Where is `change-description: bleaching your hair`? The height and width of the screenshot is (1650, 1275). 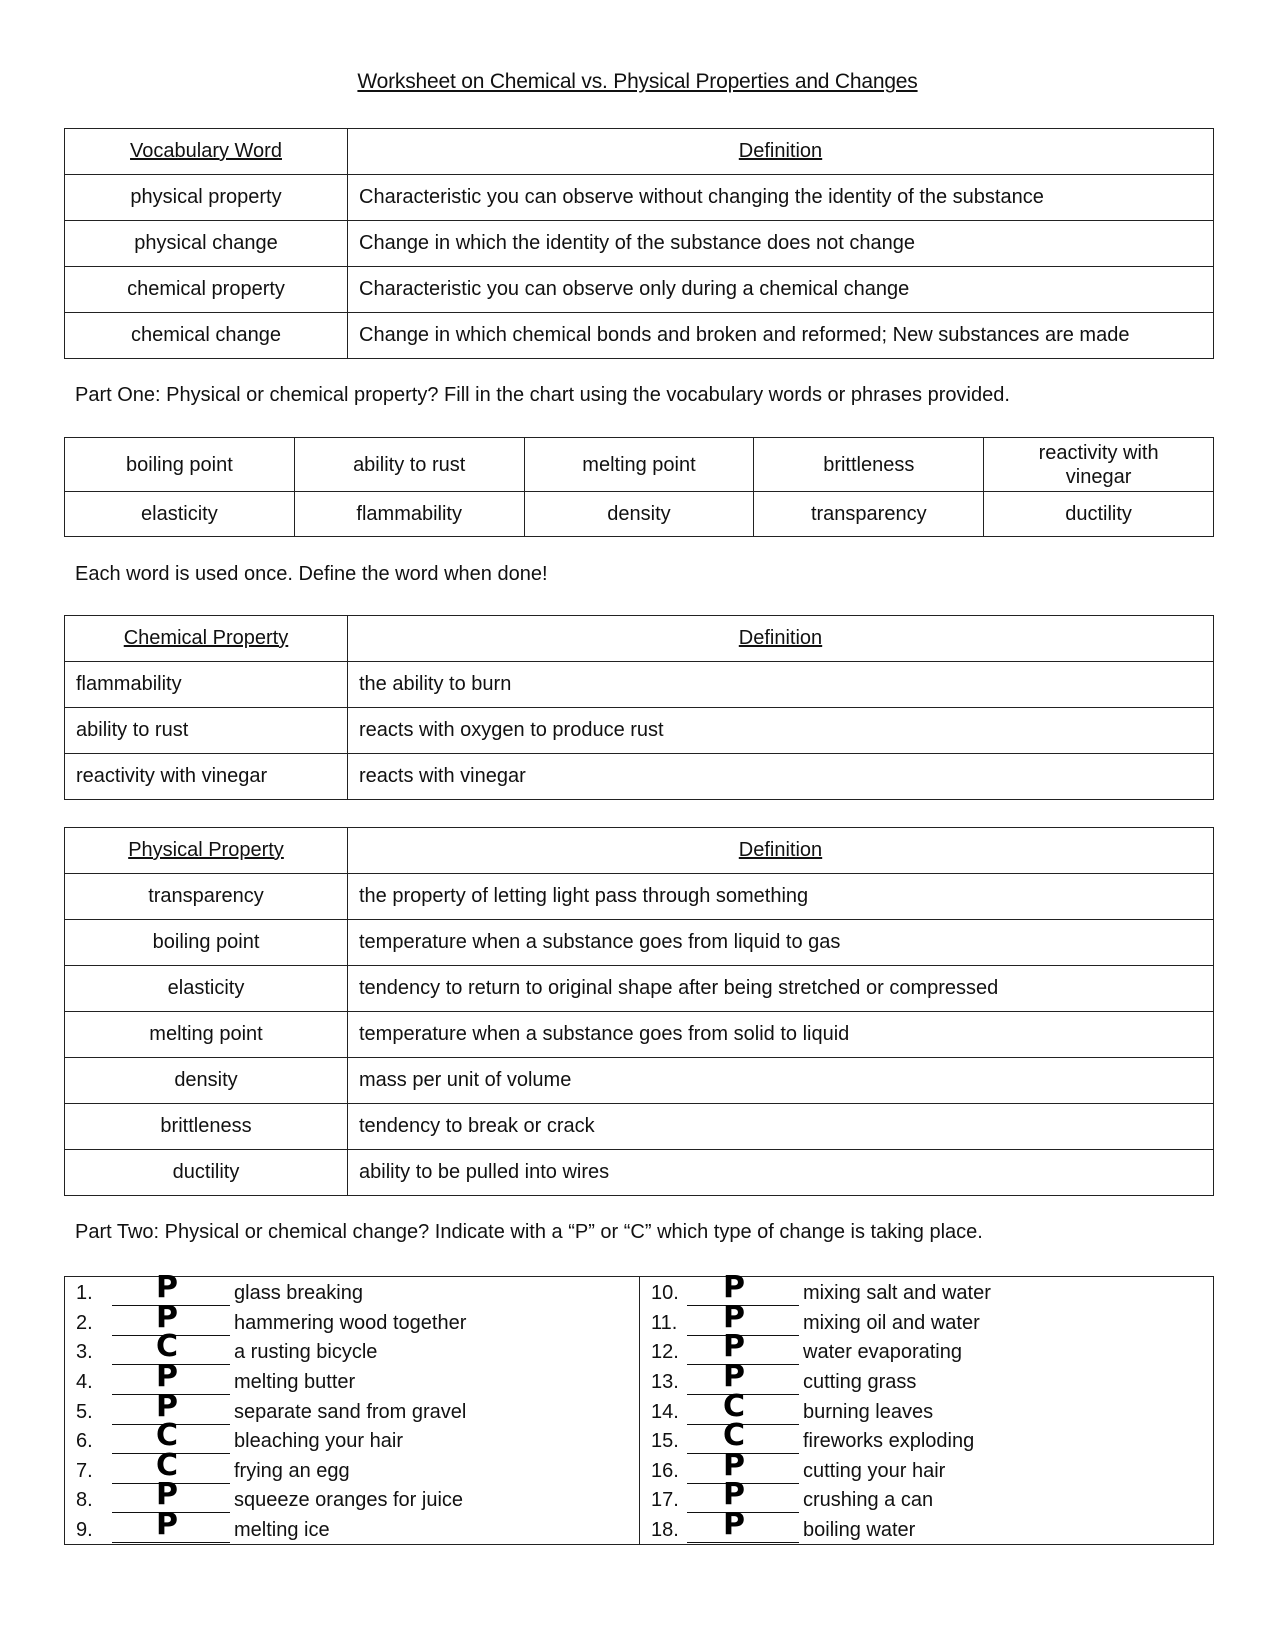 change-description: bleaching your hair is located at coordinates (318, 1441).